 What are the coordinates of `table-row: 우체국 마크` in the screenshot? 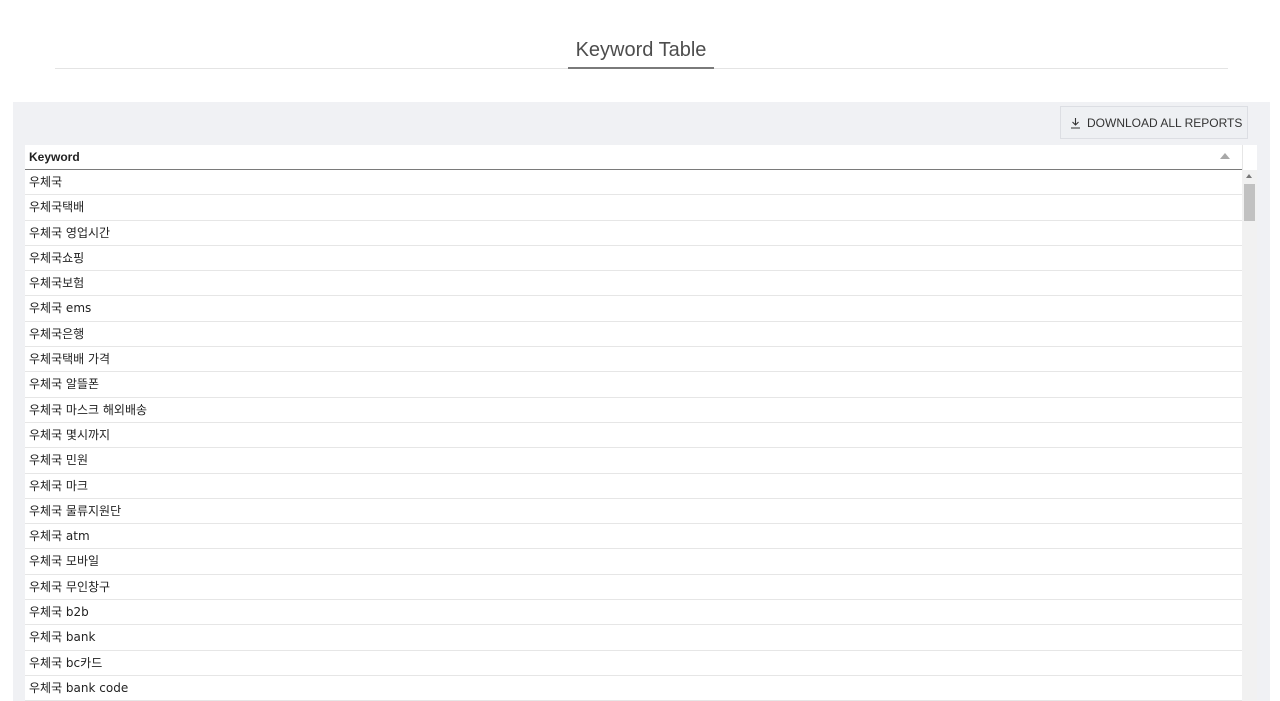 It's located at (633, 486).